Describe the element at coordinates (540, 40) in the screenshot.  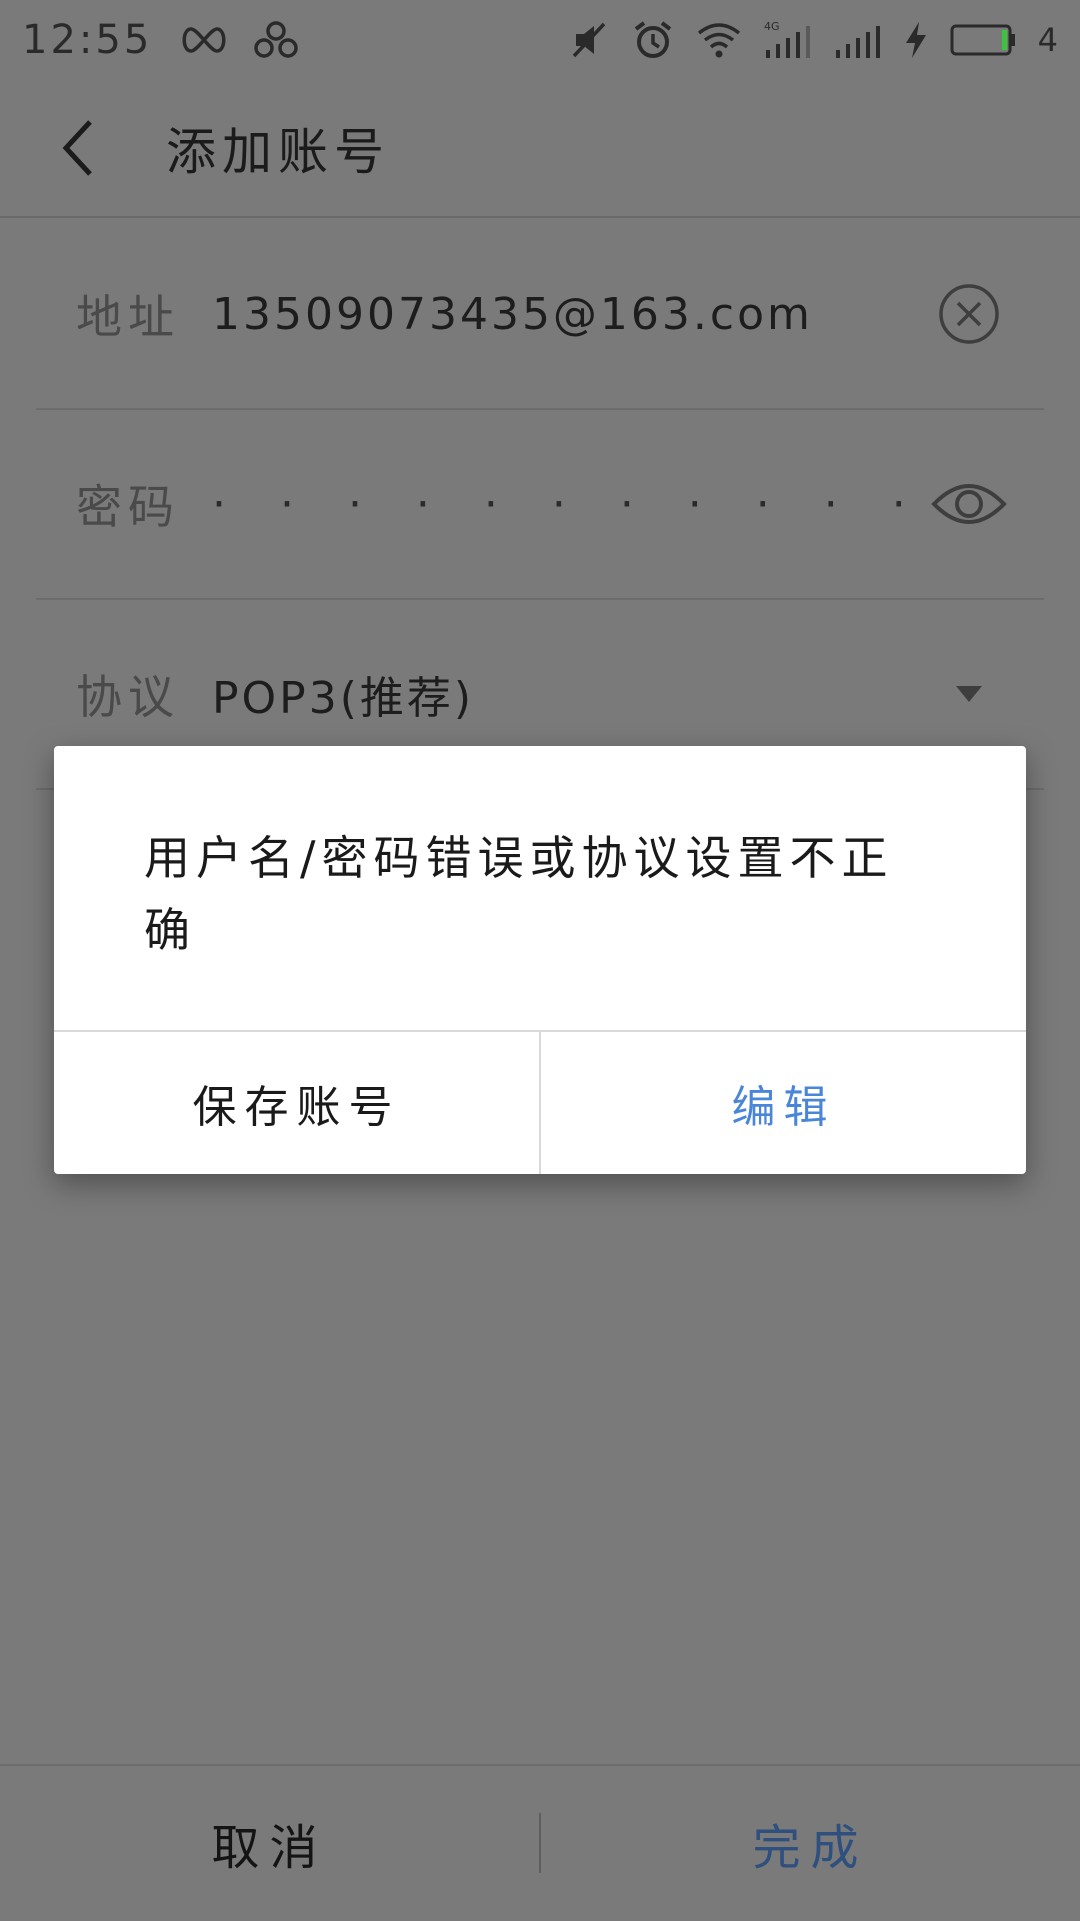
I see `status-bar: 12:55 4G 4` at that location.